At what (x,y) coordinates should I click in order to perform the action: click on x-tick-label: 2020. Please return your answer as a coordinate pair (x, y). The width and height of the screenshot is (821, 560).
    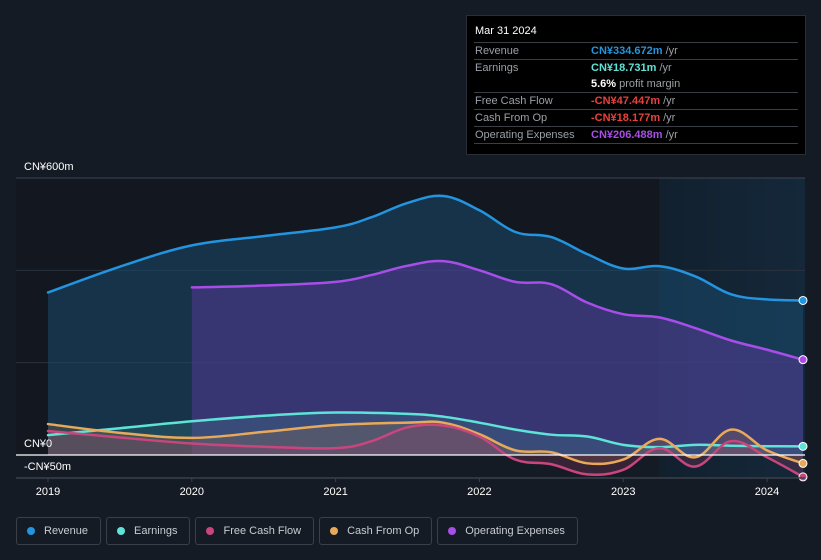
    Looking at the image, I should click on (192, 492).